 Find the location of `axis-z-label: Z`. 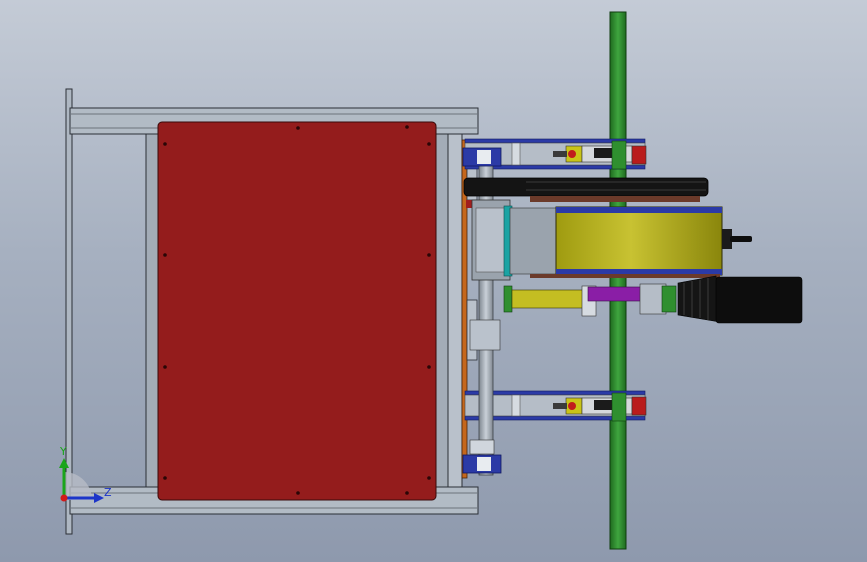

axis-z-label: Z is located at coordinates (108, 492).